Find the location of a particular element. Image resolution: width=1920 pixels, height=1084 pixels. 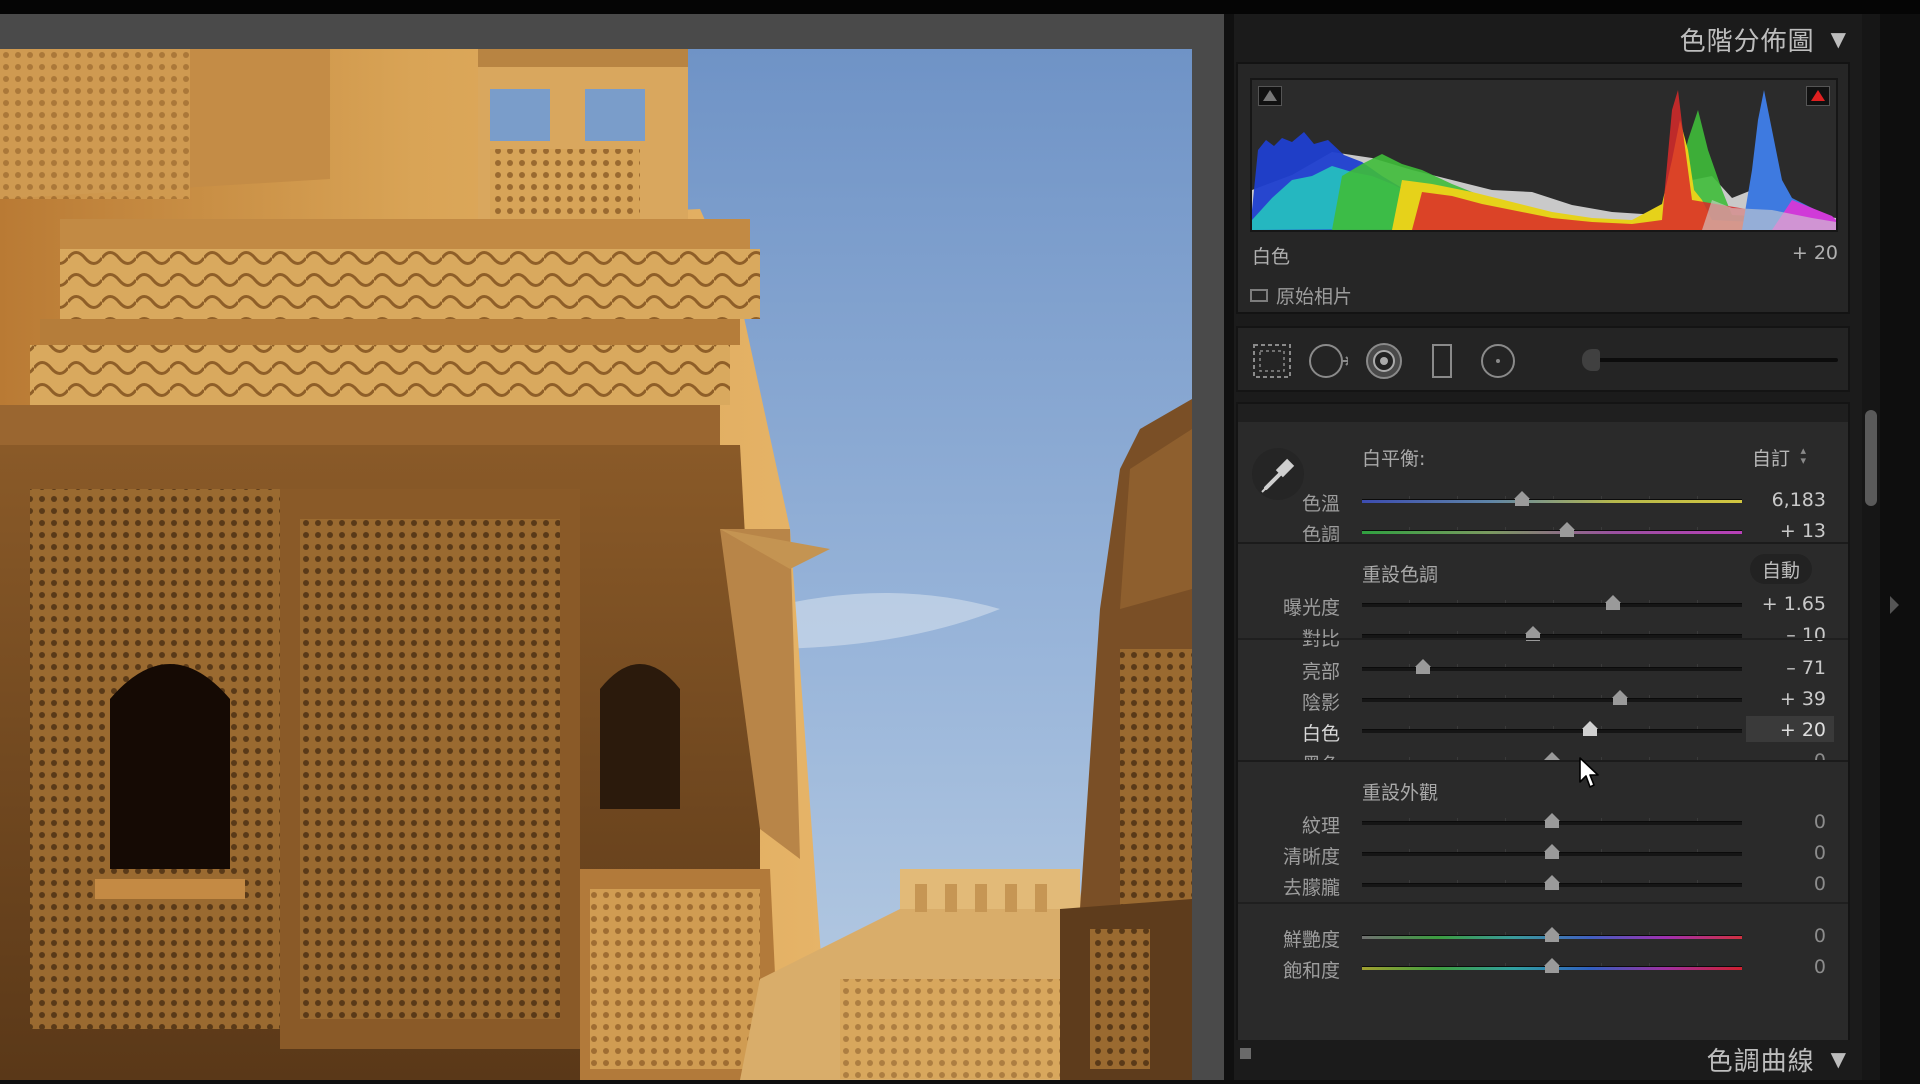

texture-value-field: 0 is located at coordinates (1820, 822).